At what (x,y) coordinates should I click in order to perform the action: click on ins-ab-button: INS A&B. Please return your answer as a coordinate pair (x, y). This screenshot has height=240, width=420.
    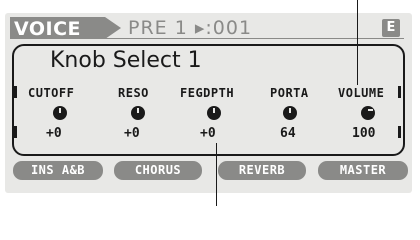
    Looking at the image, I should click on (58, 170).